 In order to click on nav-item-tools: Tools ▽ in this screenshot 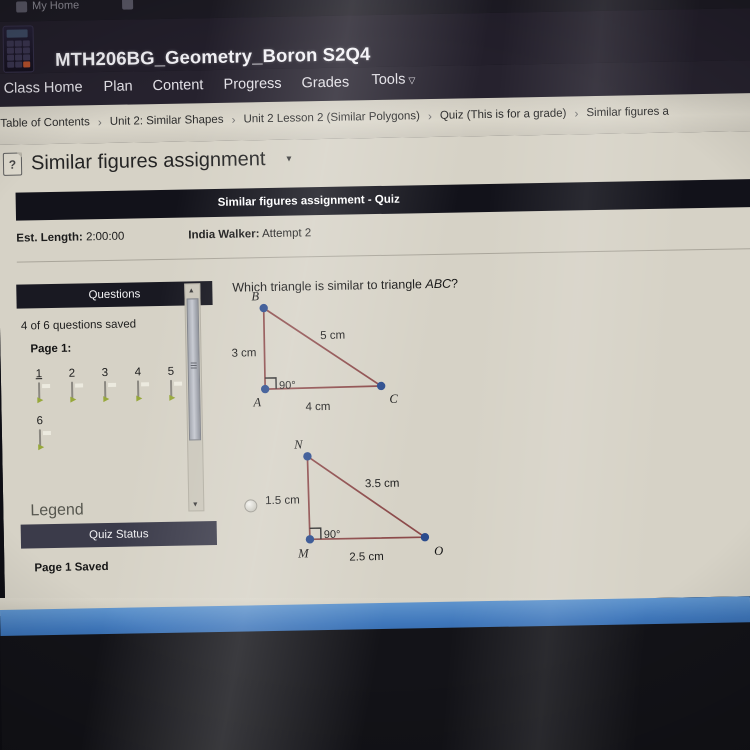, I will do `click(393, 79)`.